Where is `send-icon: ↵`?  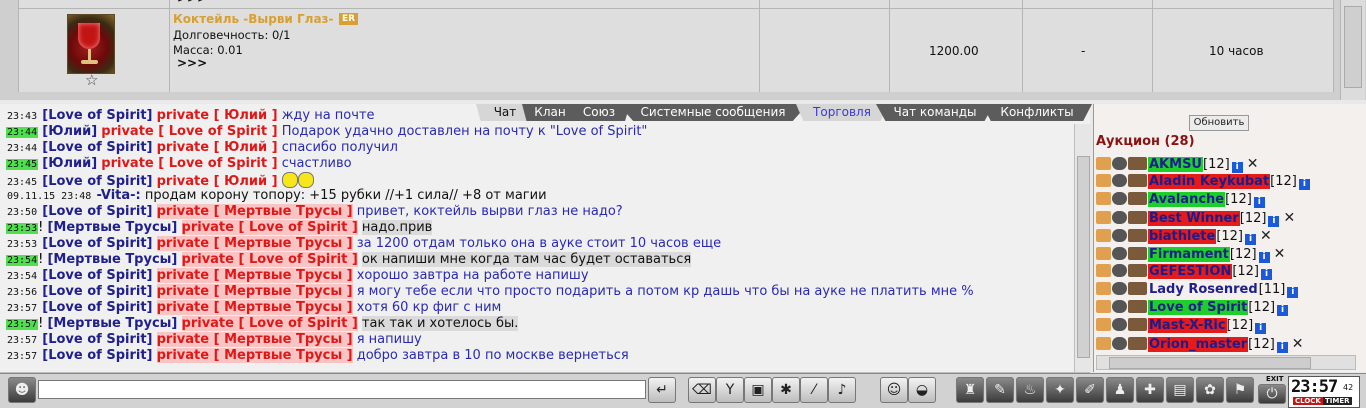
send-icon: ↵ is located at coordinates (662, 390).